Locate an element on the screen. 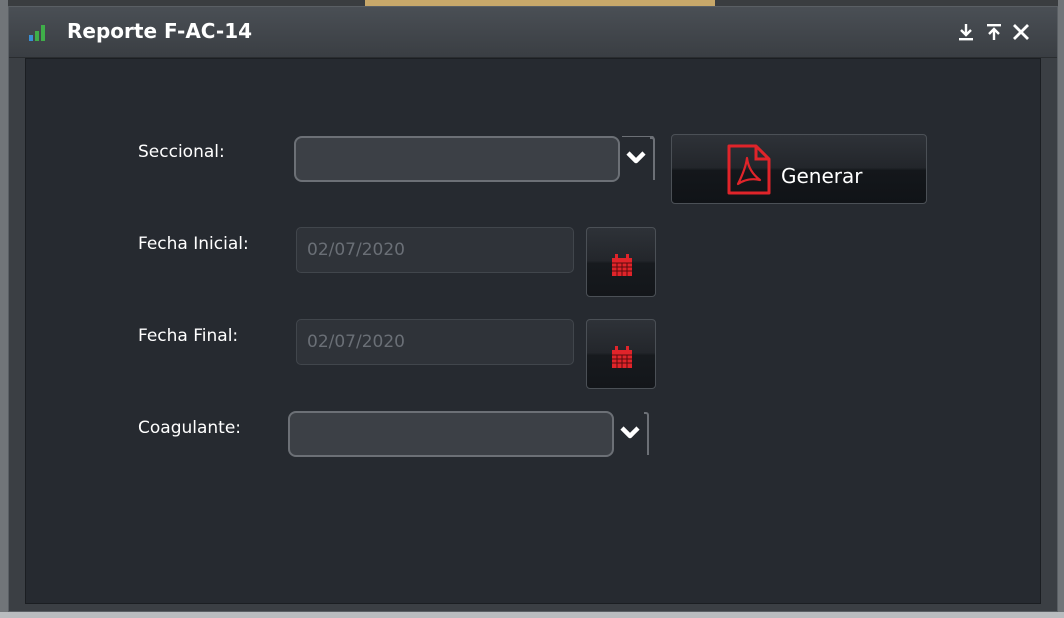 This screenshot has width=1064, height=618. seccional-dropdown-button is located at coordinates (638, 158).